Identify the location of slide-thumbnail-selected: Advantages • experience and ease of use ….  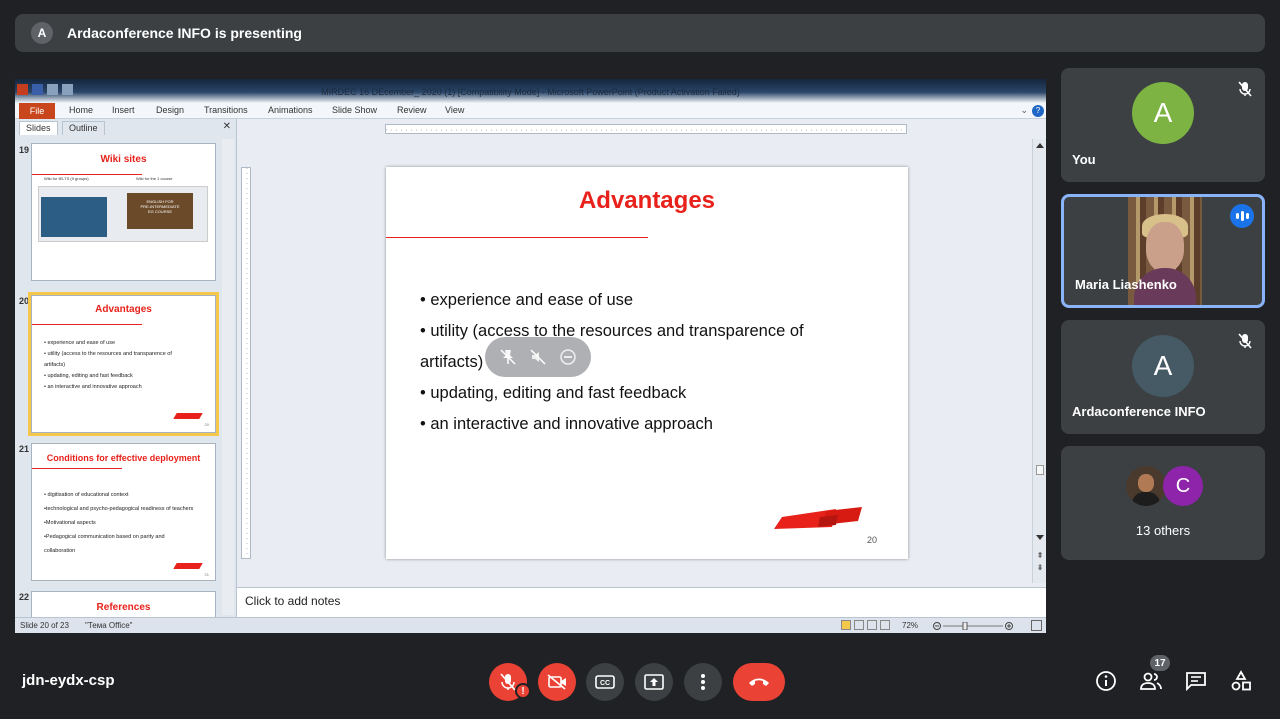
(123, 364).